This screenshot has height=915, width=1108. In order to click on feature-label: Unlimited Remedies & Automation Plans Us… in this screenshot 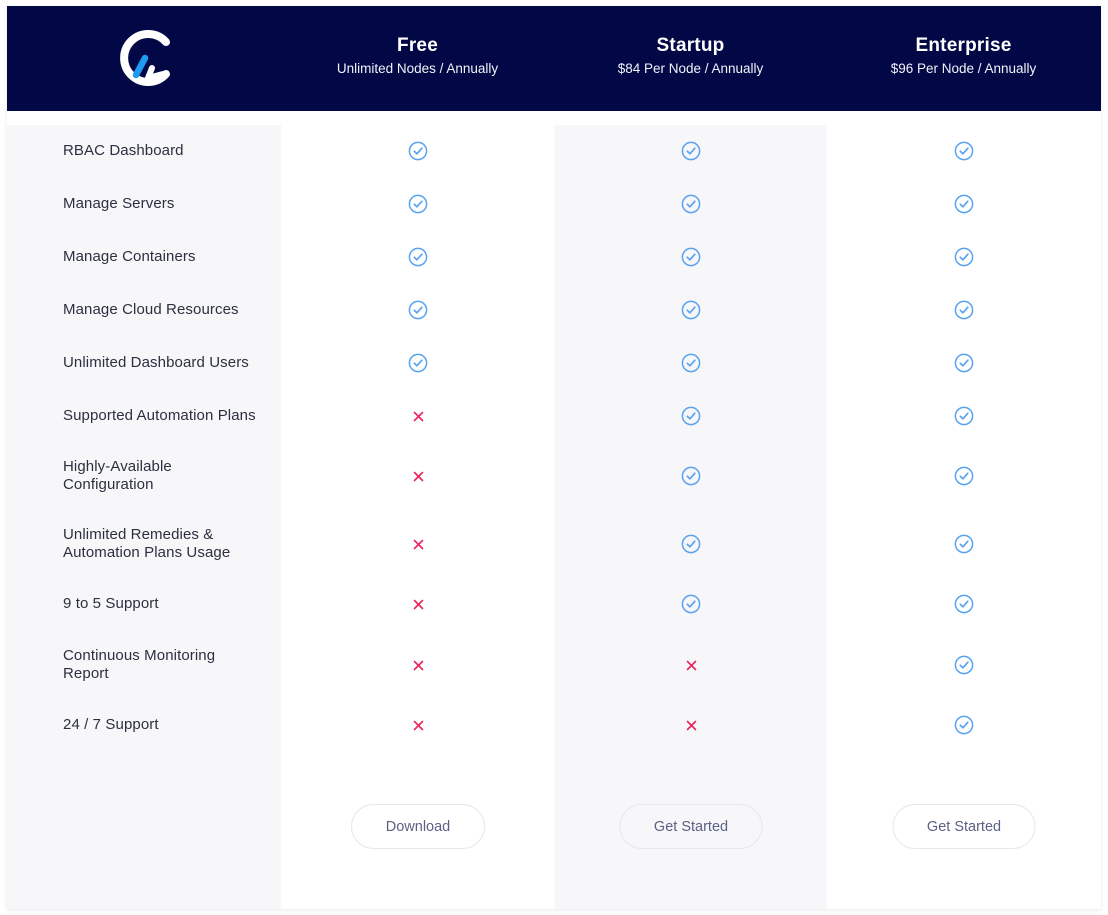, I will do `click(147, 543)`.